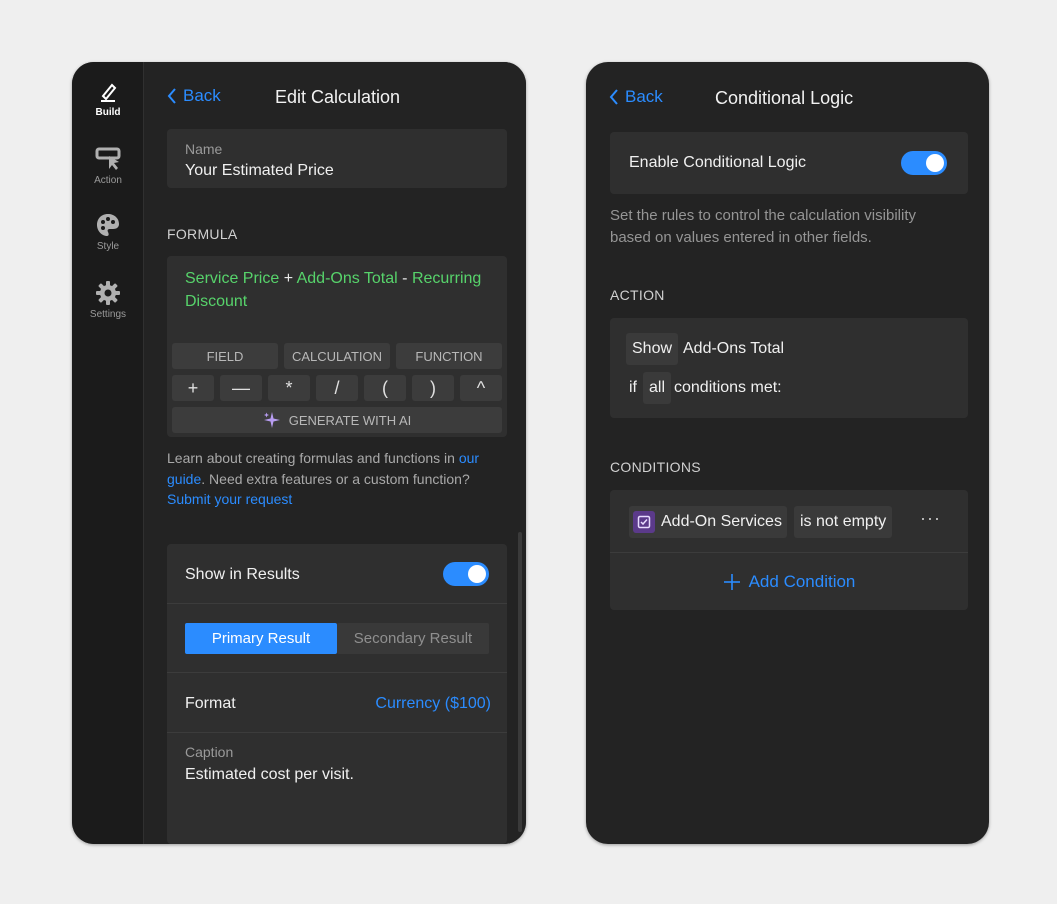 This screenshot has width=1057, height=904. I want to click on page-title: Conditional Logic, so click(784, 98).